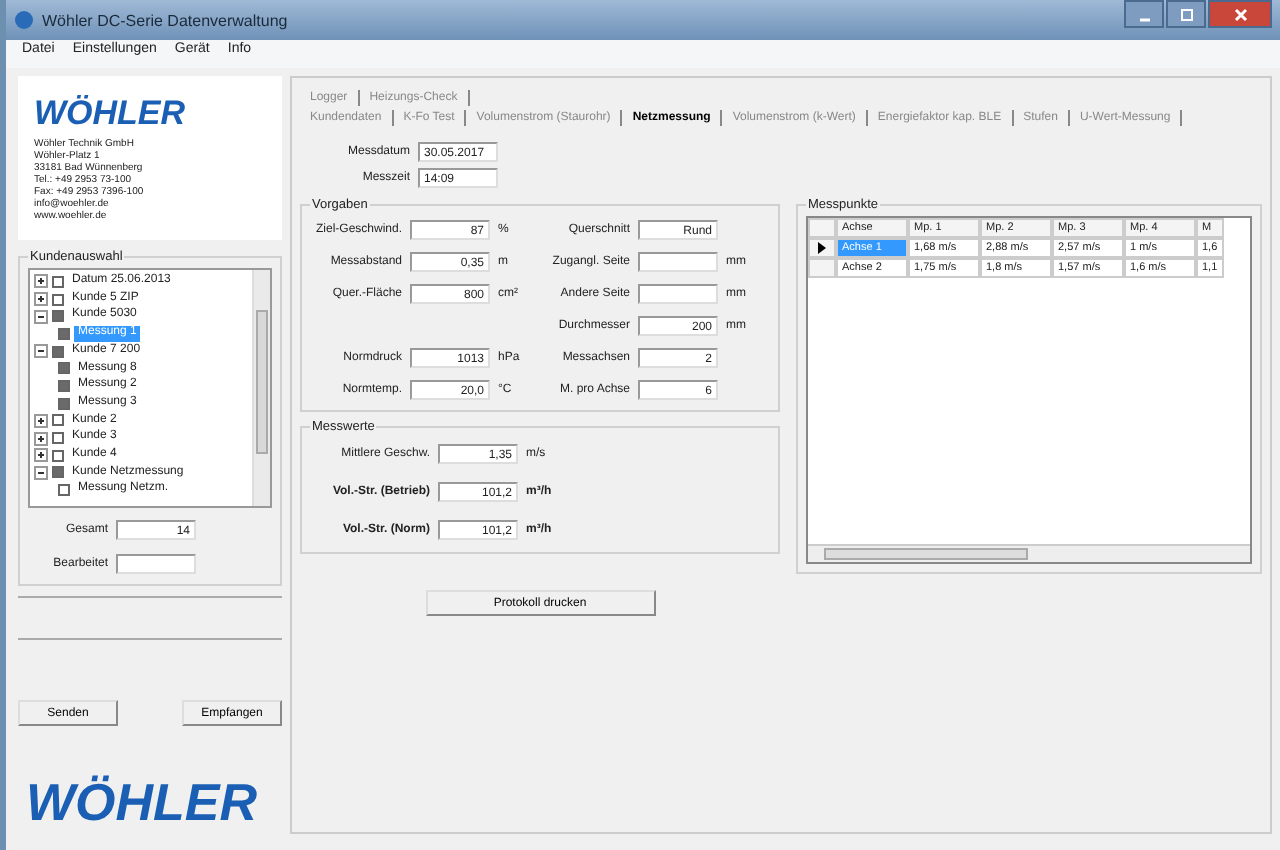 Image resolution: width=1280 pixels, height=850 pixels. Describe the element at coordinates (1144, 14) in the screenshot. I see `minimize-button` at that location.